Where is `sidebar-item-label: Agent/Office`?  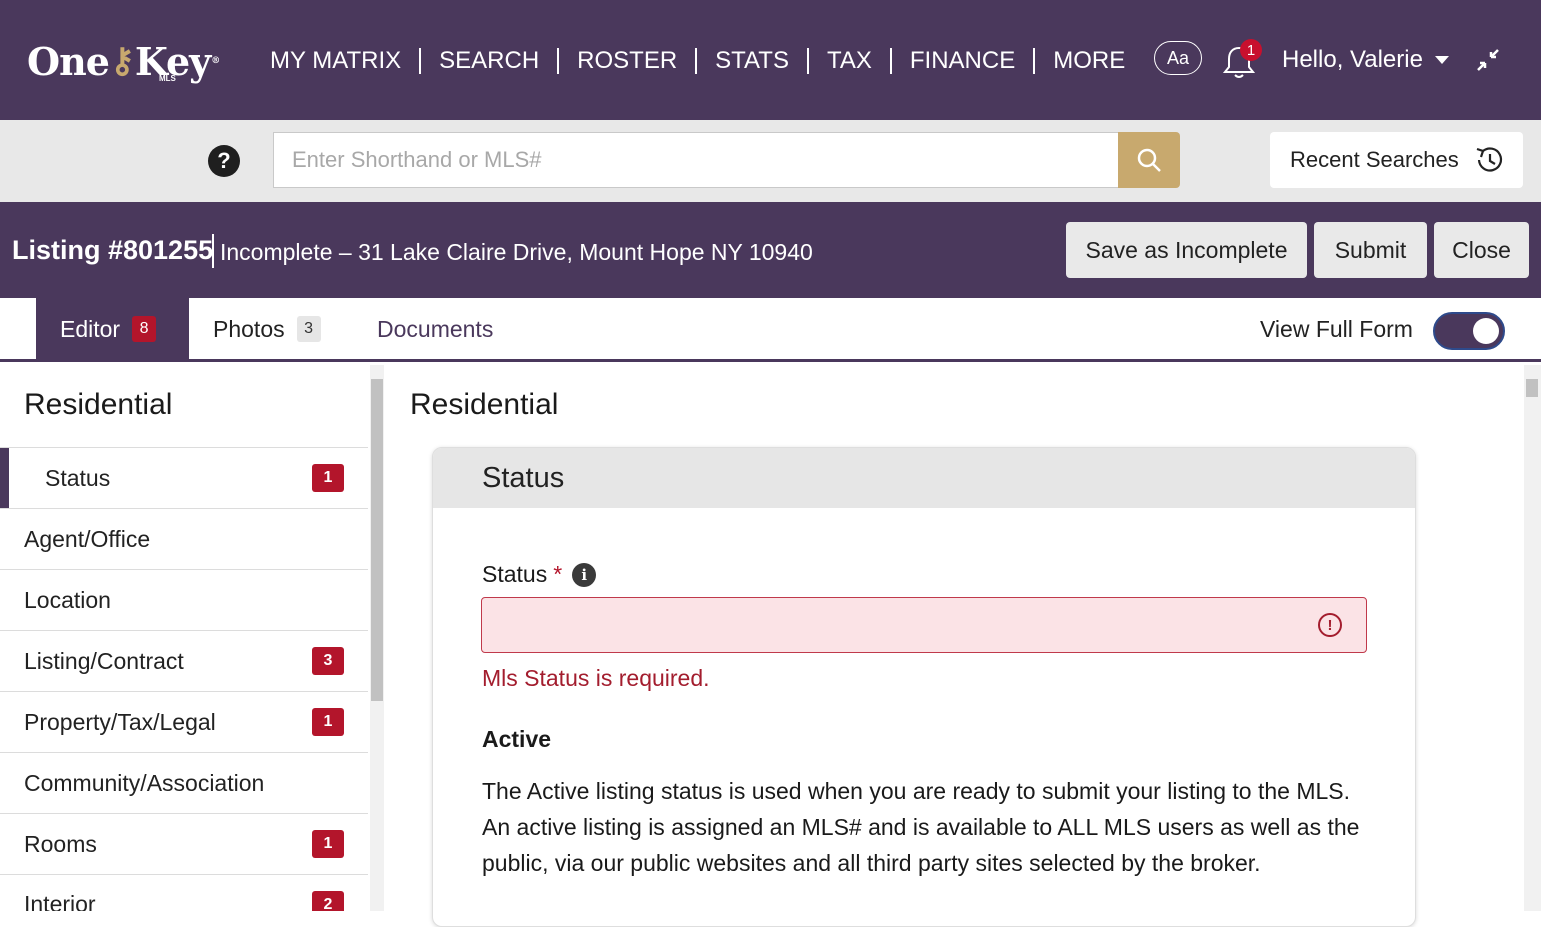 sidebar-item-label: Agent/Office is located at coordinates (87, 538).